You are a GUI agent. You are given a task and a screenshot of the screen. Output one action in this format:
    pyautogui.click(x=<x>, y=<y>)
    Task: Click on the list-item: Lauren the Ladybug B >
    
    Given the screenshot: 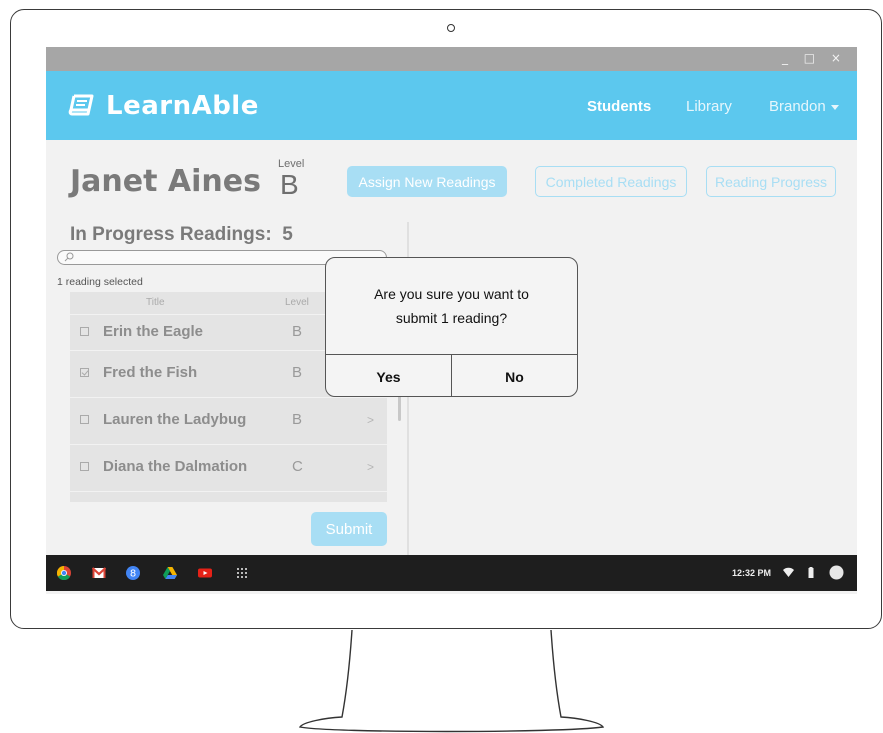 What is the action you would take?
    pyautogui.click(x=228, y=420)
    